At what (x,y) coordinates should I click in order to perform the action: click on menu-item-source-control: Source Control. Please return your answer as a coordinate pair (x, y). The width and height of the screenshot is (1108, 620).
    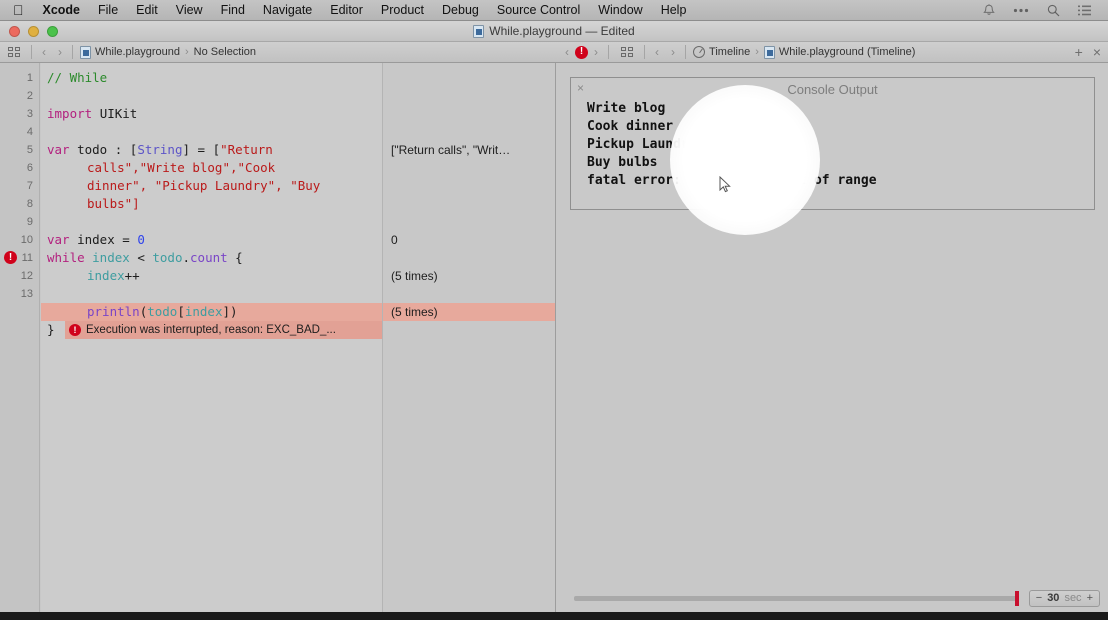
    Looking at the image, I should click on (538, 10).